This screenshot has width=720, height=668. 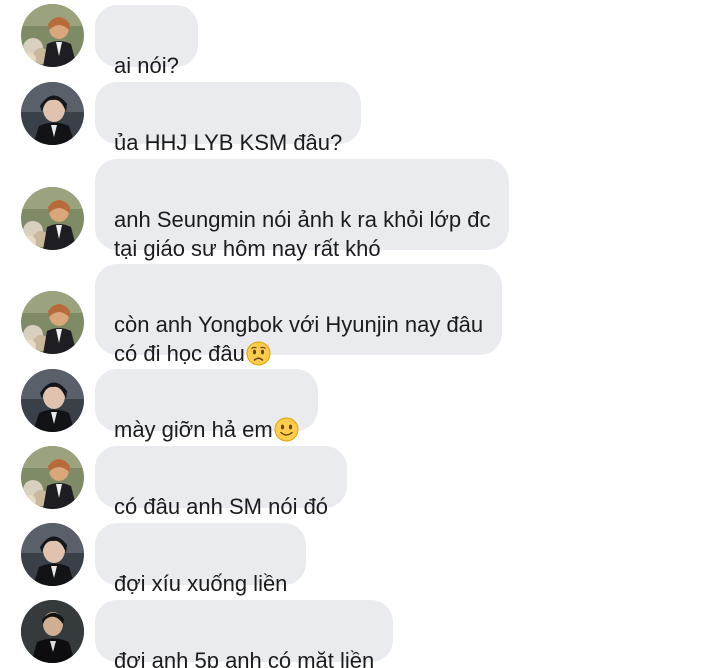 I want to click on slightly-smiling-face-icon, so click(x=286, y=429).